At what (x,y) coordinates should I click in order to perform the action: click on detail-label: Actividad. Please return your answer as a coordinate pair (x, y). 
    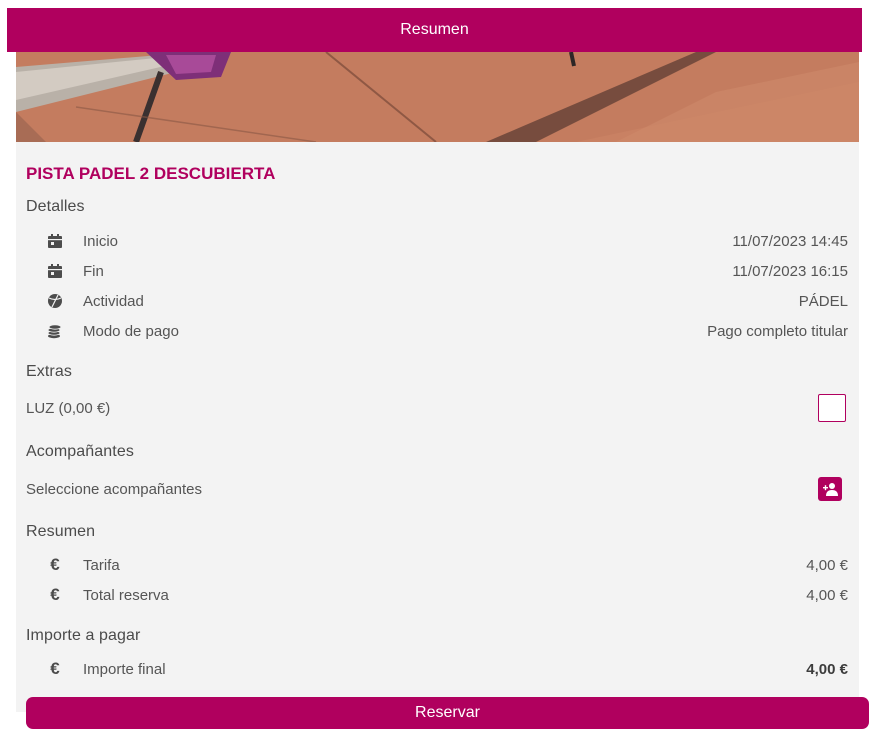
    Looking at the image, I should click on (113, 301).